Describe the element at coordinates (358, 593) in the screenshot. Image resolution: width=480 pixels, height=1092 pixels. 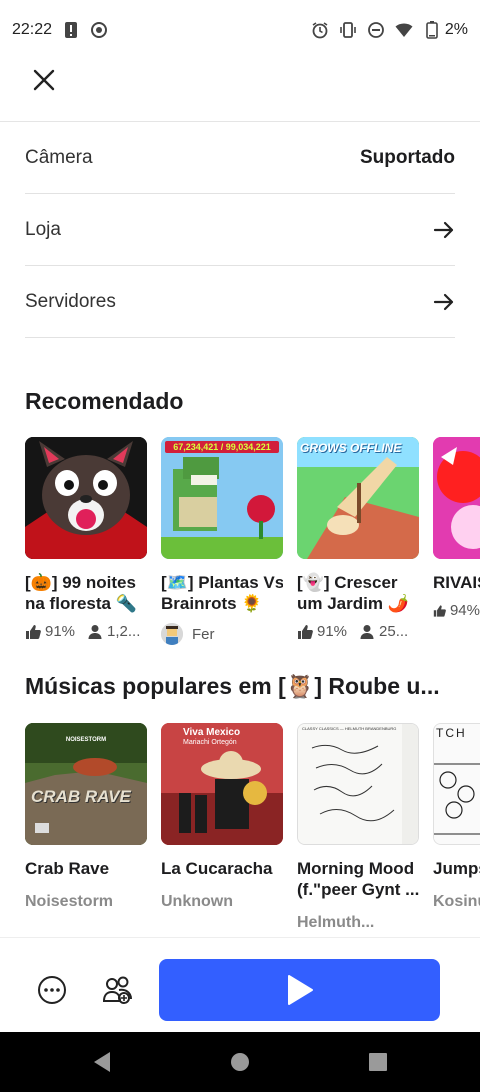
I see `game-title: [👻] Crescer um Jardim 🌶️` at that location.